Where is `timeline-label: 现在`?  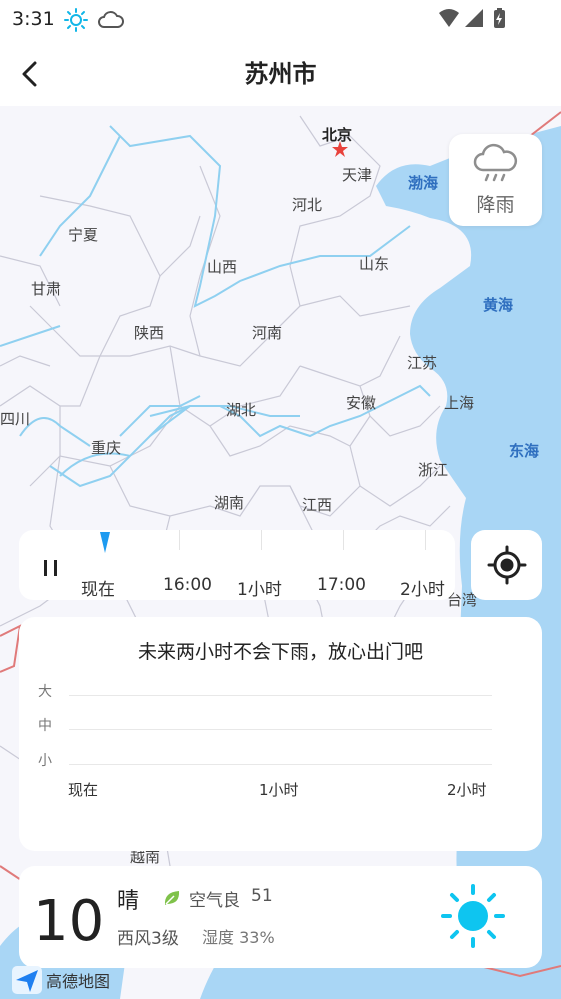
timeline-label: 现在 is located at coordinates (98, 590).